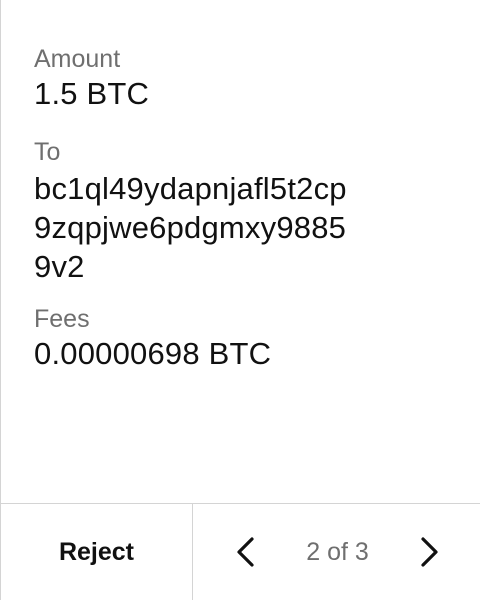 The image size is (480, 600). What do you see at coordinates (62, 319) in the screenshot?
I see `fees-label: Fees` at bounding box center [62, 319].